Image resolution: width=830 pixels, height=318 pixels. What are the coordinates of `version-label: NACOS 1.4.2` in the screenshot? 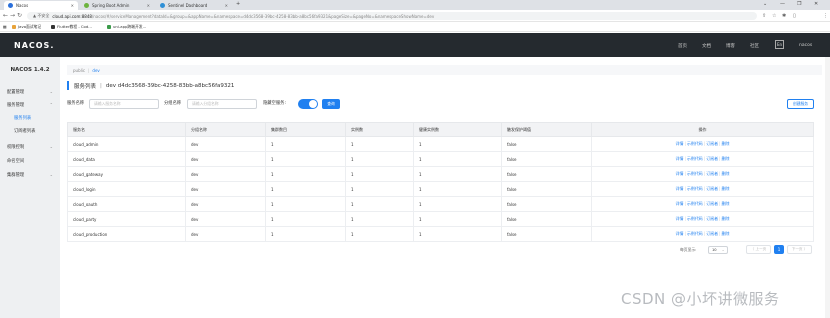 It's located at (30, 70).